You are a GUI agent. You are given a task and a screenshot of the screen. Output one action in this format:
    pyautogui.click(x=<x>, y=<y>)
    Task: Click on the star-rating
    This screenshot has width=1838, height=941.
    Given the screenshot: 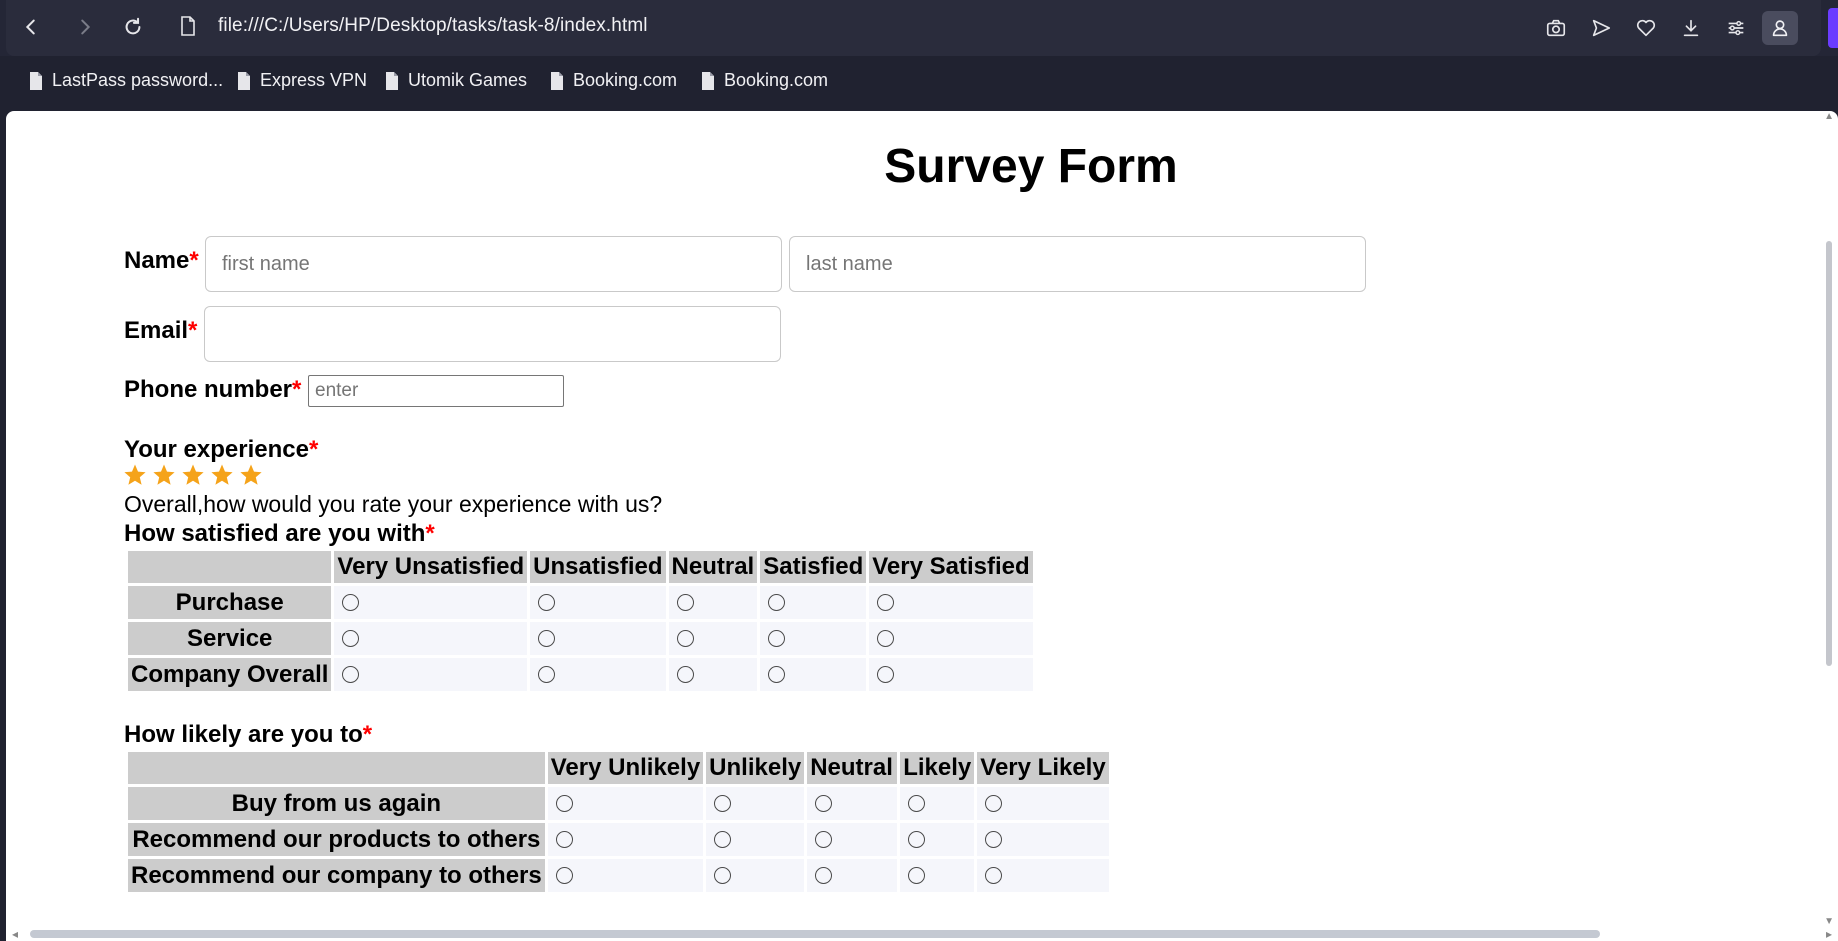 What is the action you would take?
    pyautogui.click(x=193, y=475)
    